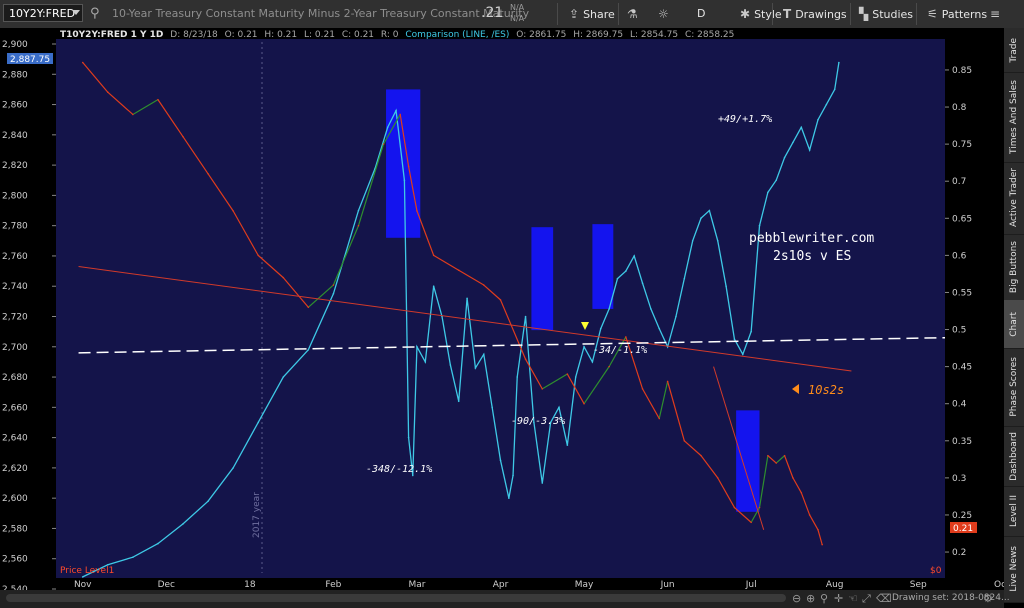 This screenshot has height=608, width=1024. Describe the element at coordinates (43, 13) in the screenshot. I see `symbol-input: 10Y2Y:FRED` at that location.